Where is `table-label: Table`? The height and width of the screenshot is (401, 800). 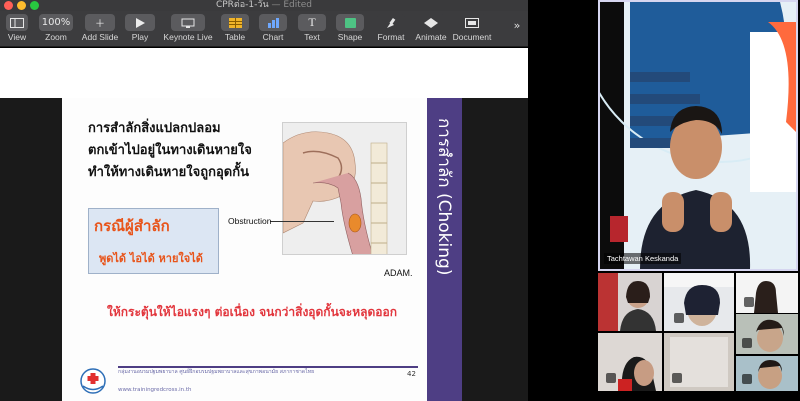
table-label: Table is located at coordinates (235, 37).